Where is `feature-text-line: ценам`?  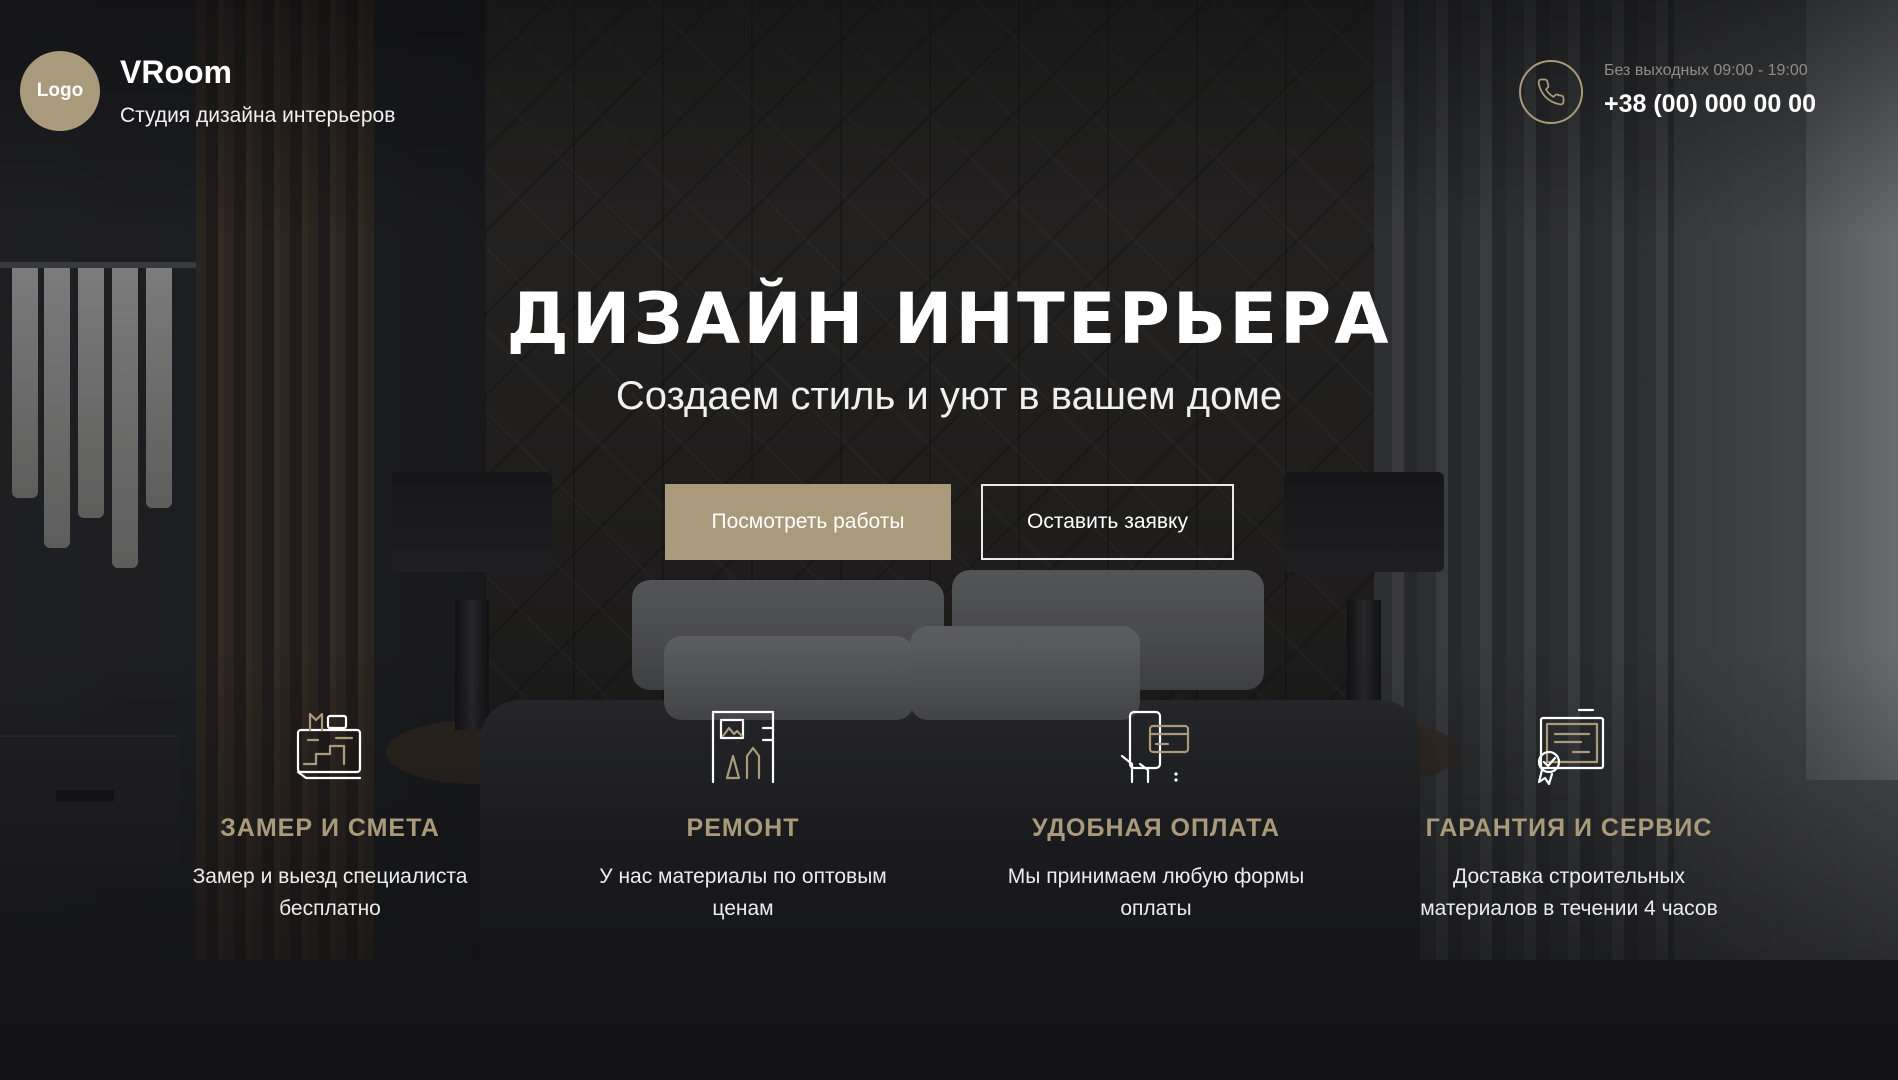
feature-text-line: ценам is located at coordinates (743, 908).